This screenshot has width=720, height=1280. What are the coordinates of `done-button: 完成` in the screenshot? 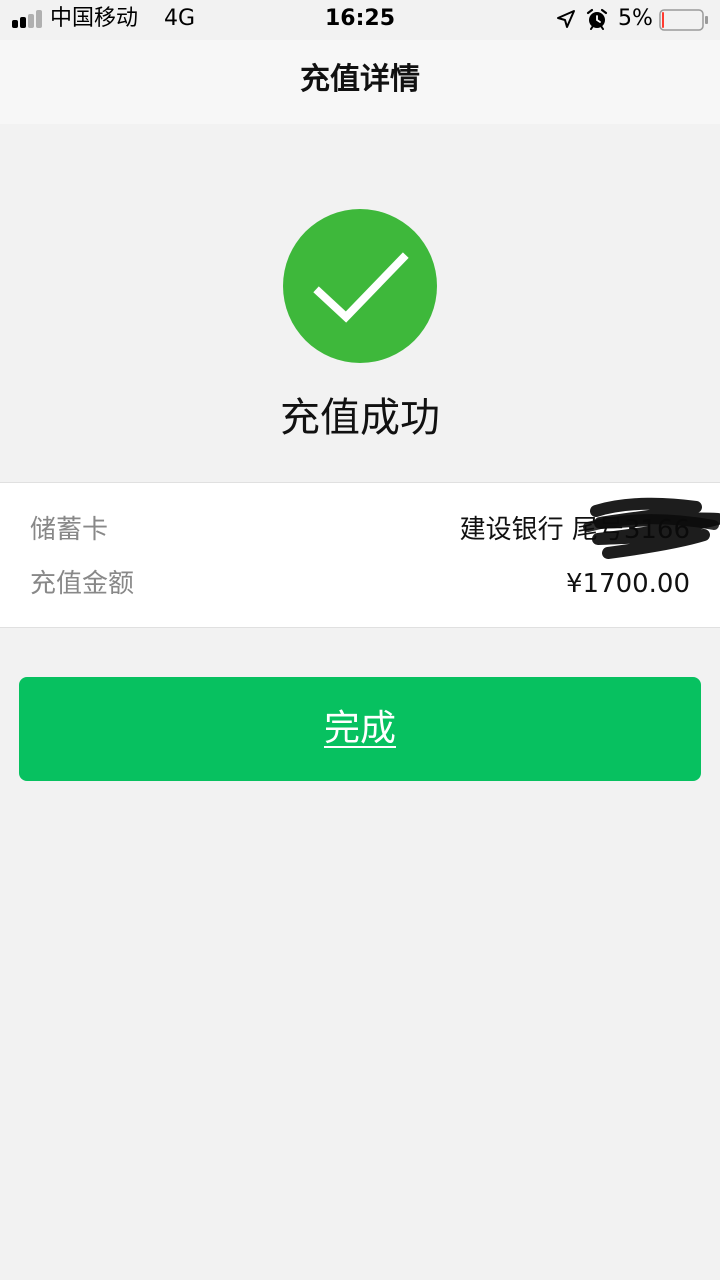 It's located at (360, 729).